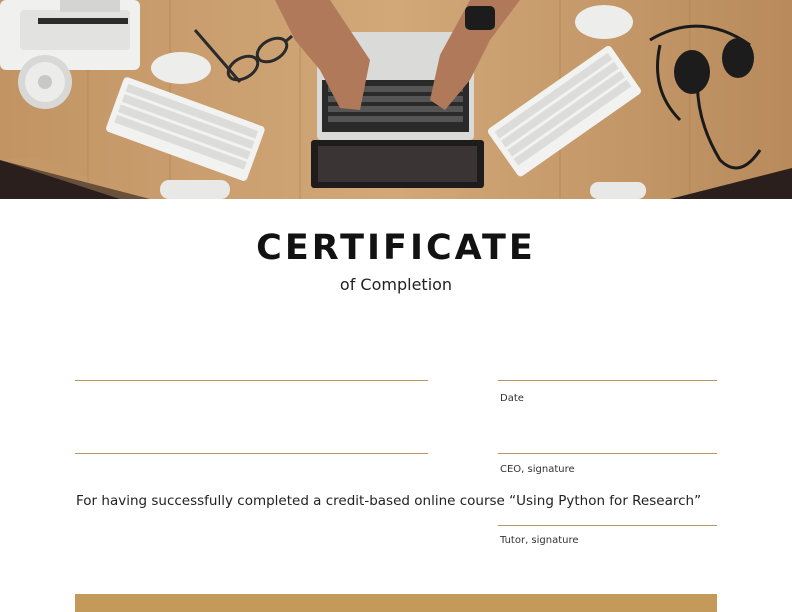  I want to click on recipient-detail-line, so click(251, 453).